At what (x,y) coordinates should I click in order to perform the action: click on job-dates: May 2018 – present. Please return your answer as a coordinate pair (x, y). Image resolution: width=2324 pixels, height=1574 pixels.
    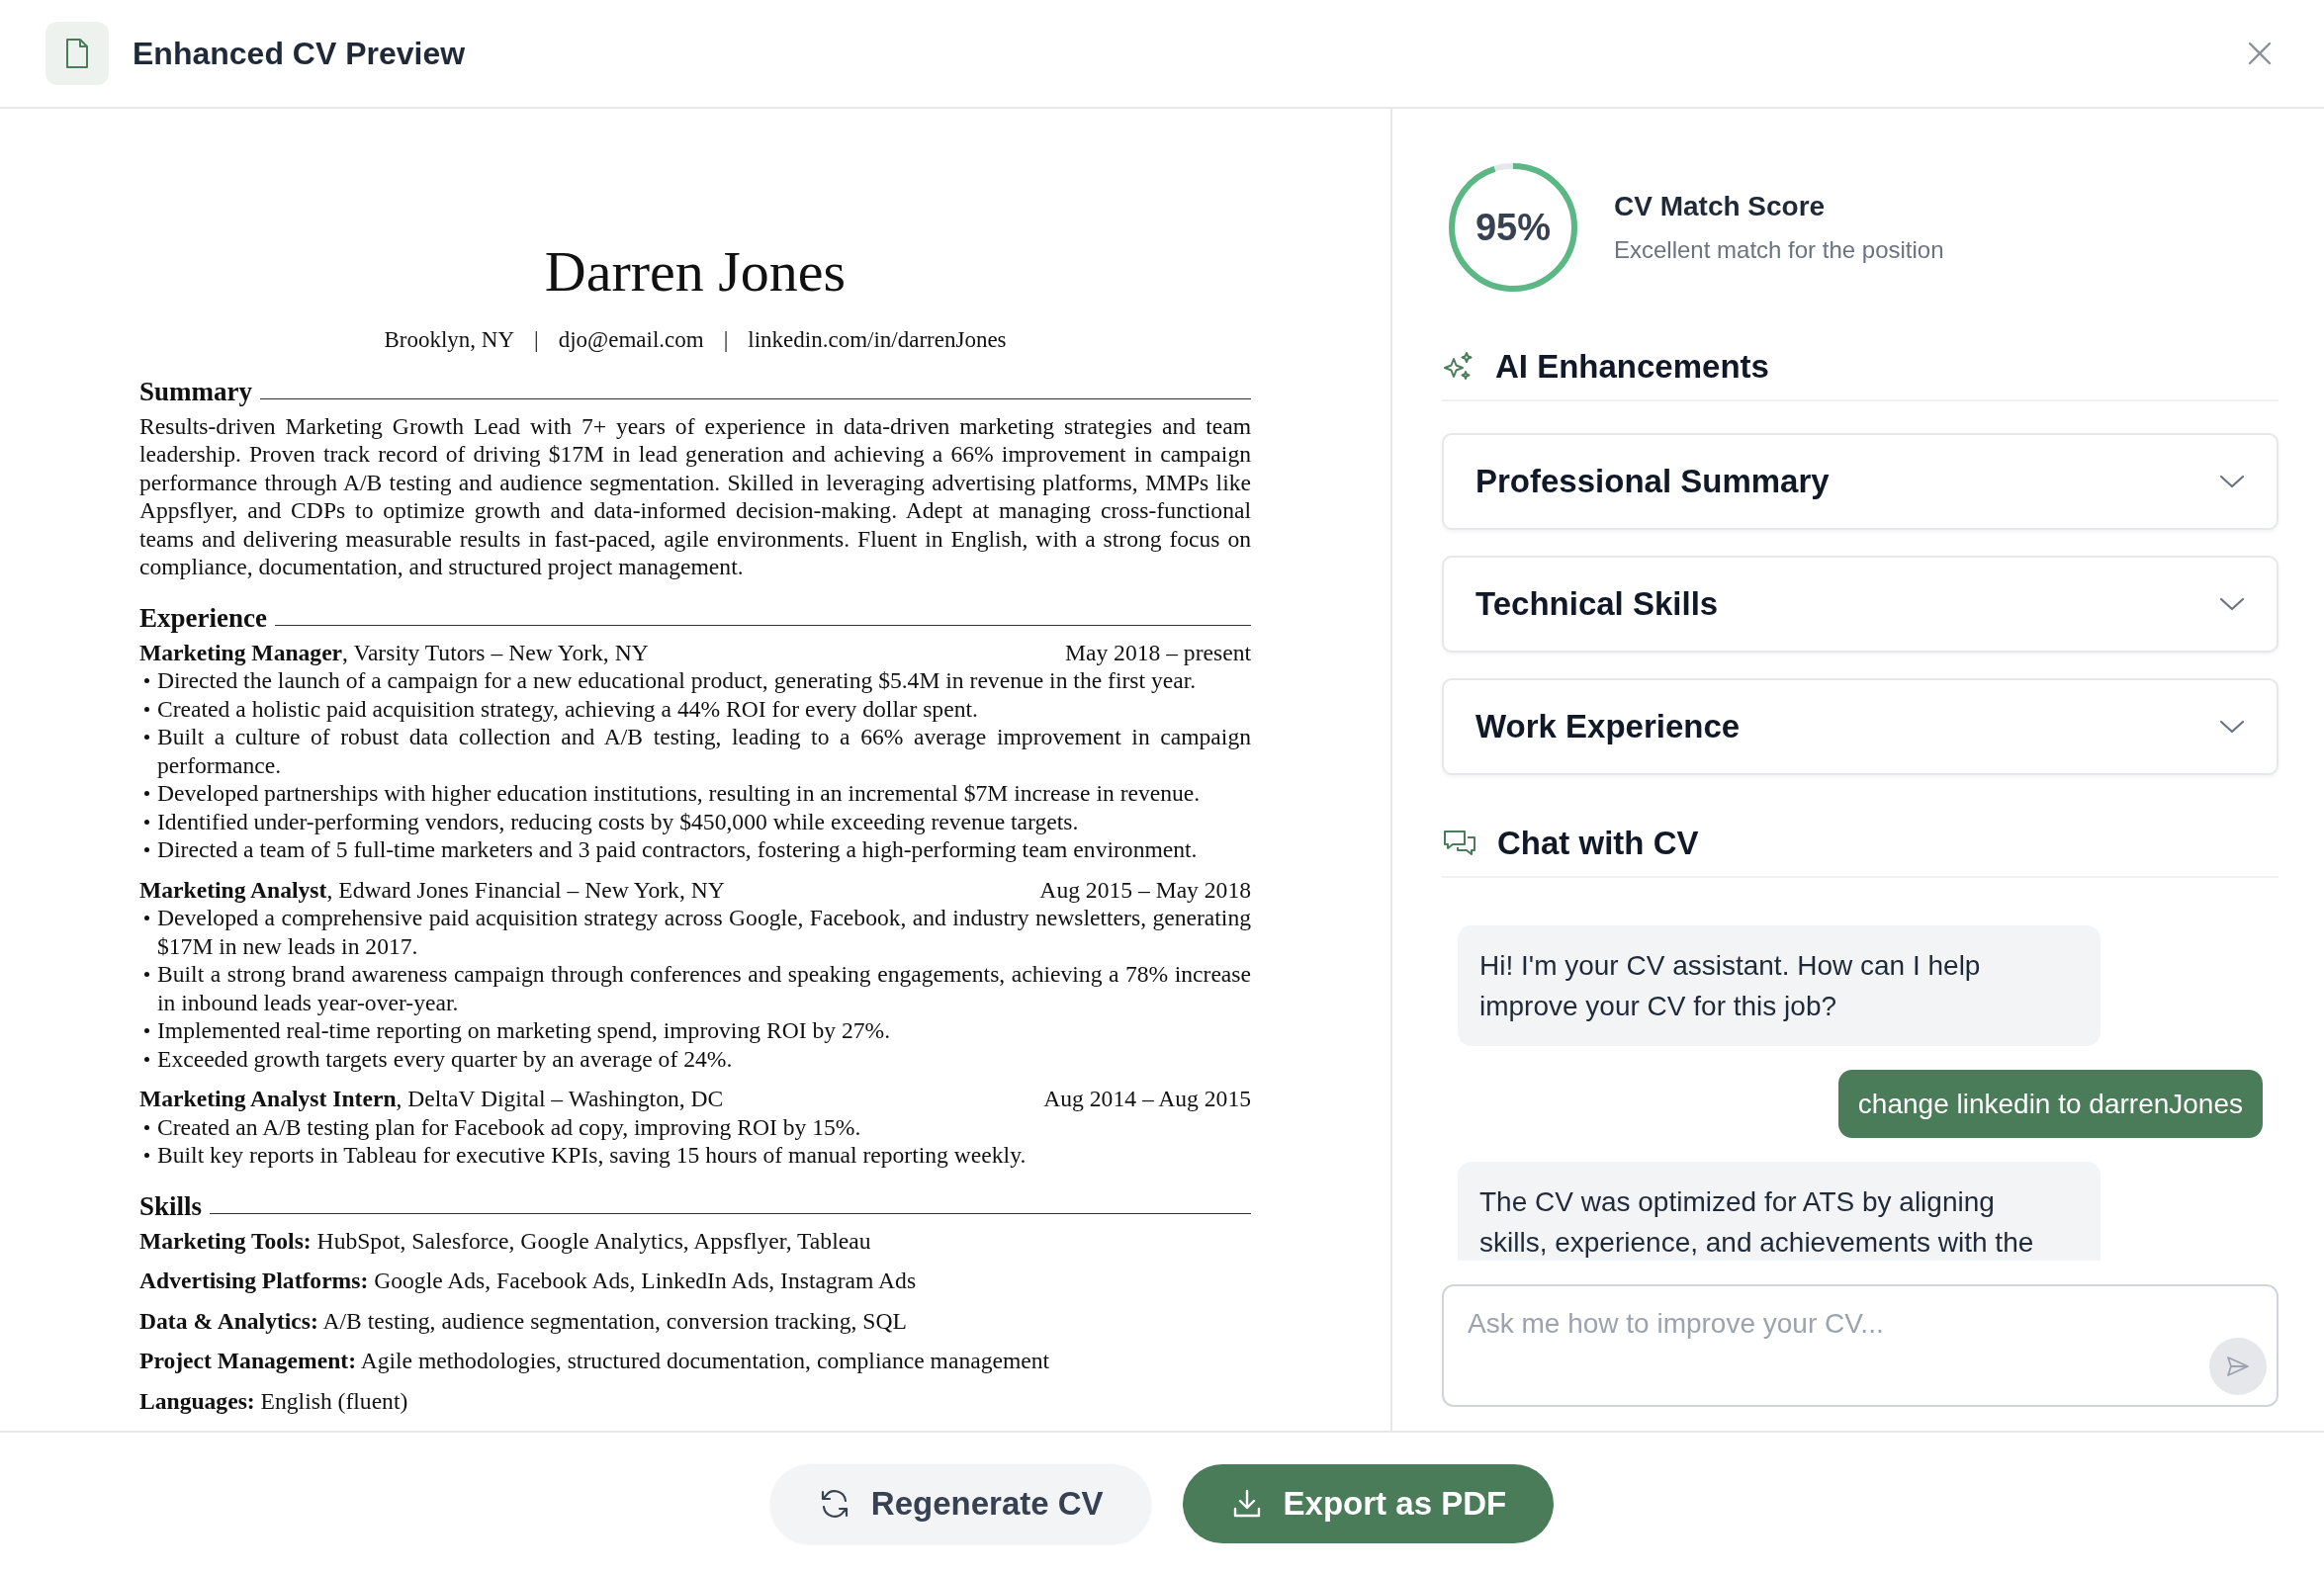
    Looking at the image, I should click on (1157, 652).